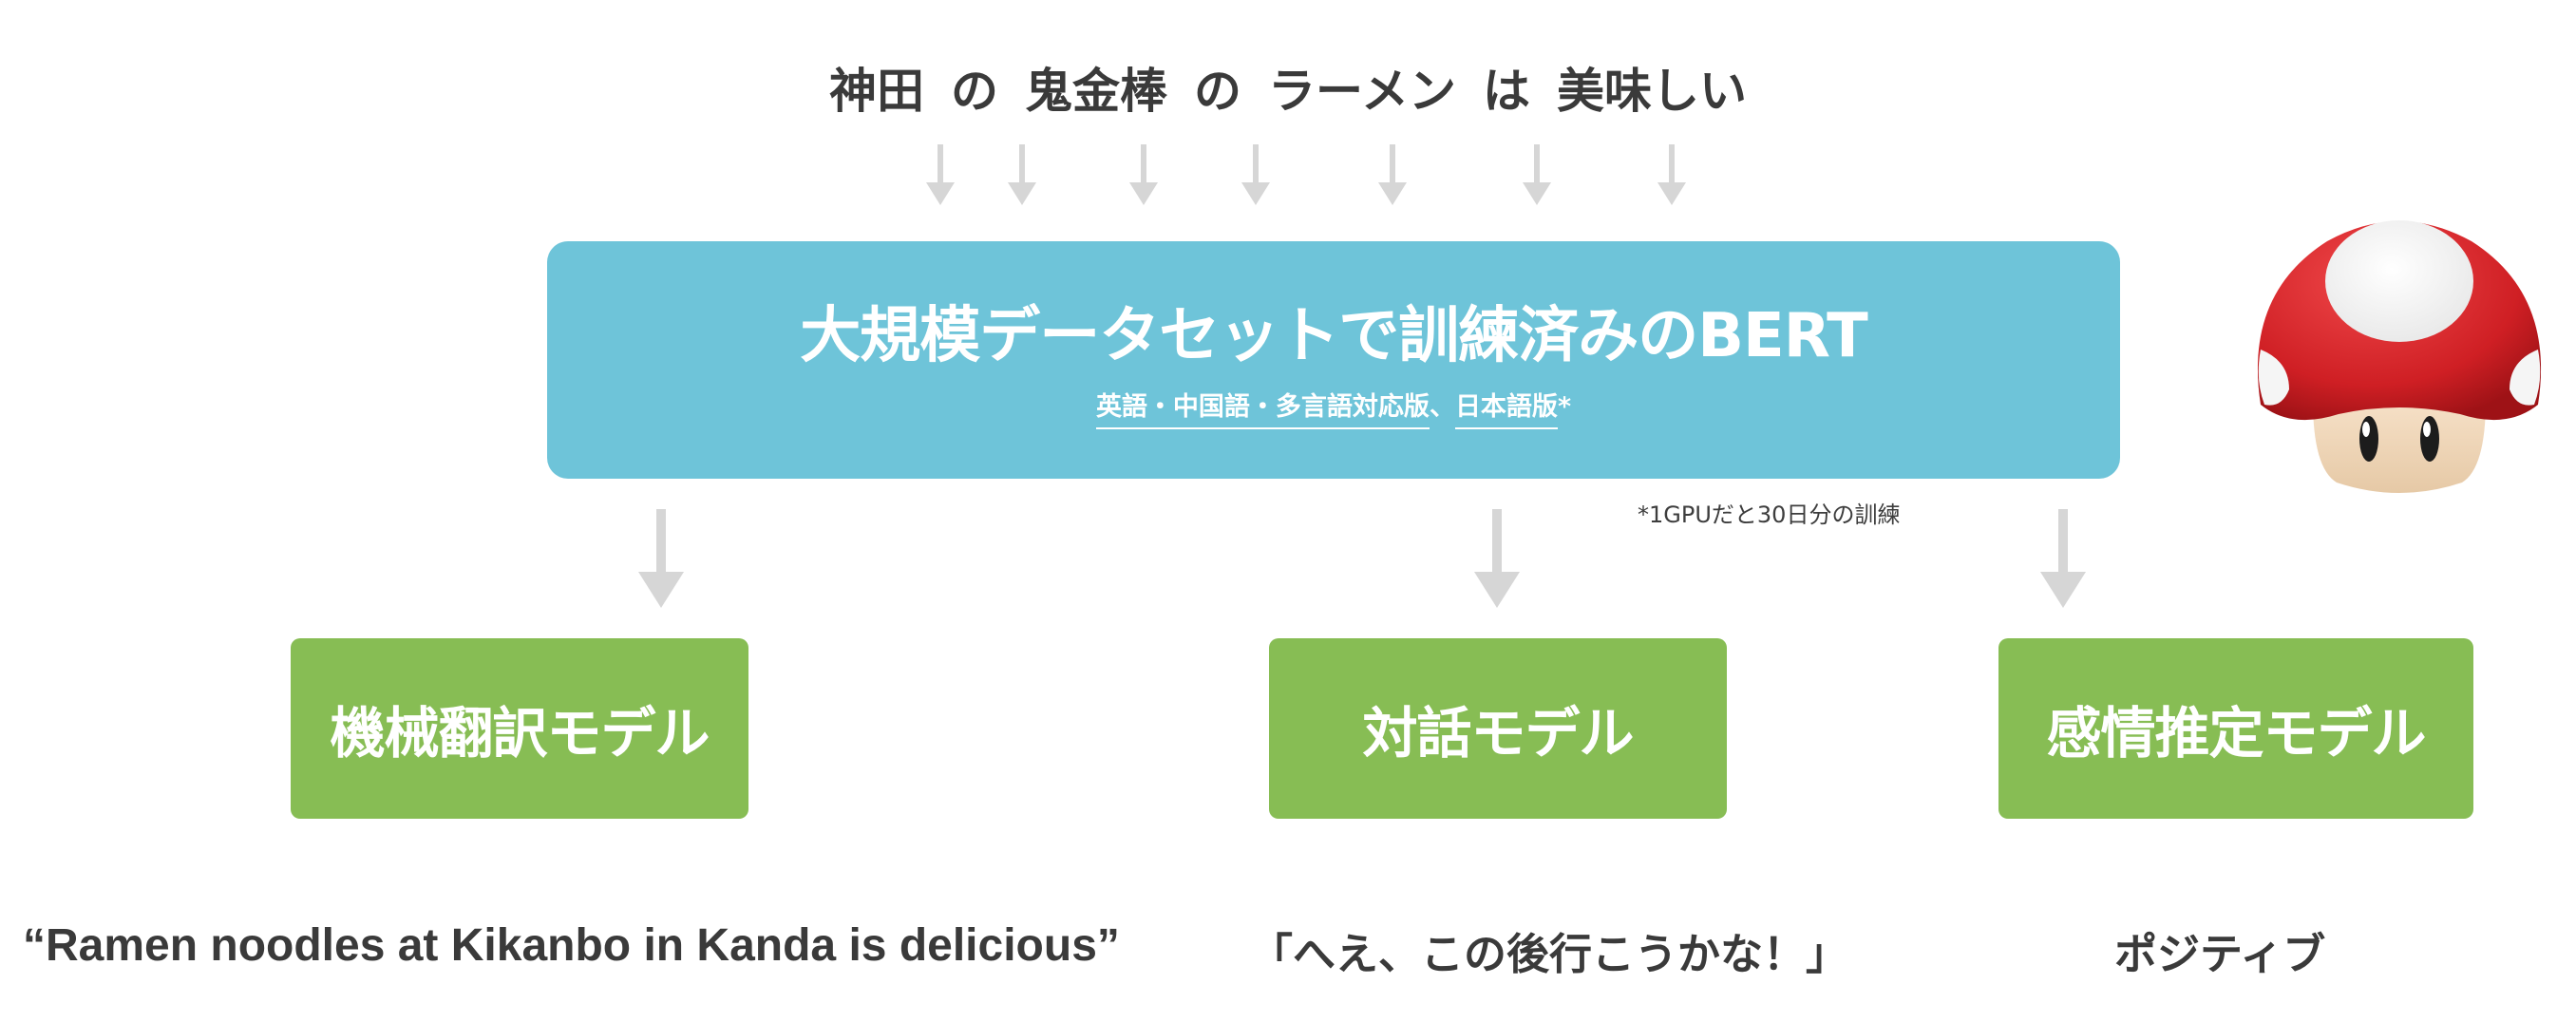 Image resolution: width=2576 pixels, height=1022 pixels. Describe the element at coordinates (2220, 954) in the screenshot. I see `sentiment-output: ポジティブ` at that location.